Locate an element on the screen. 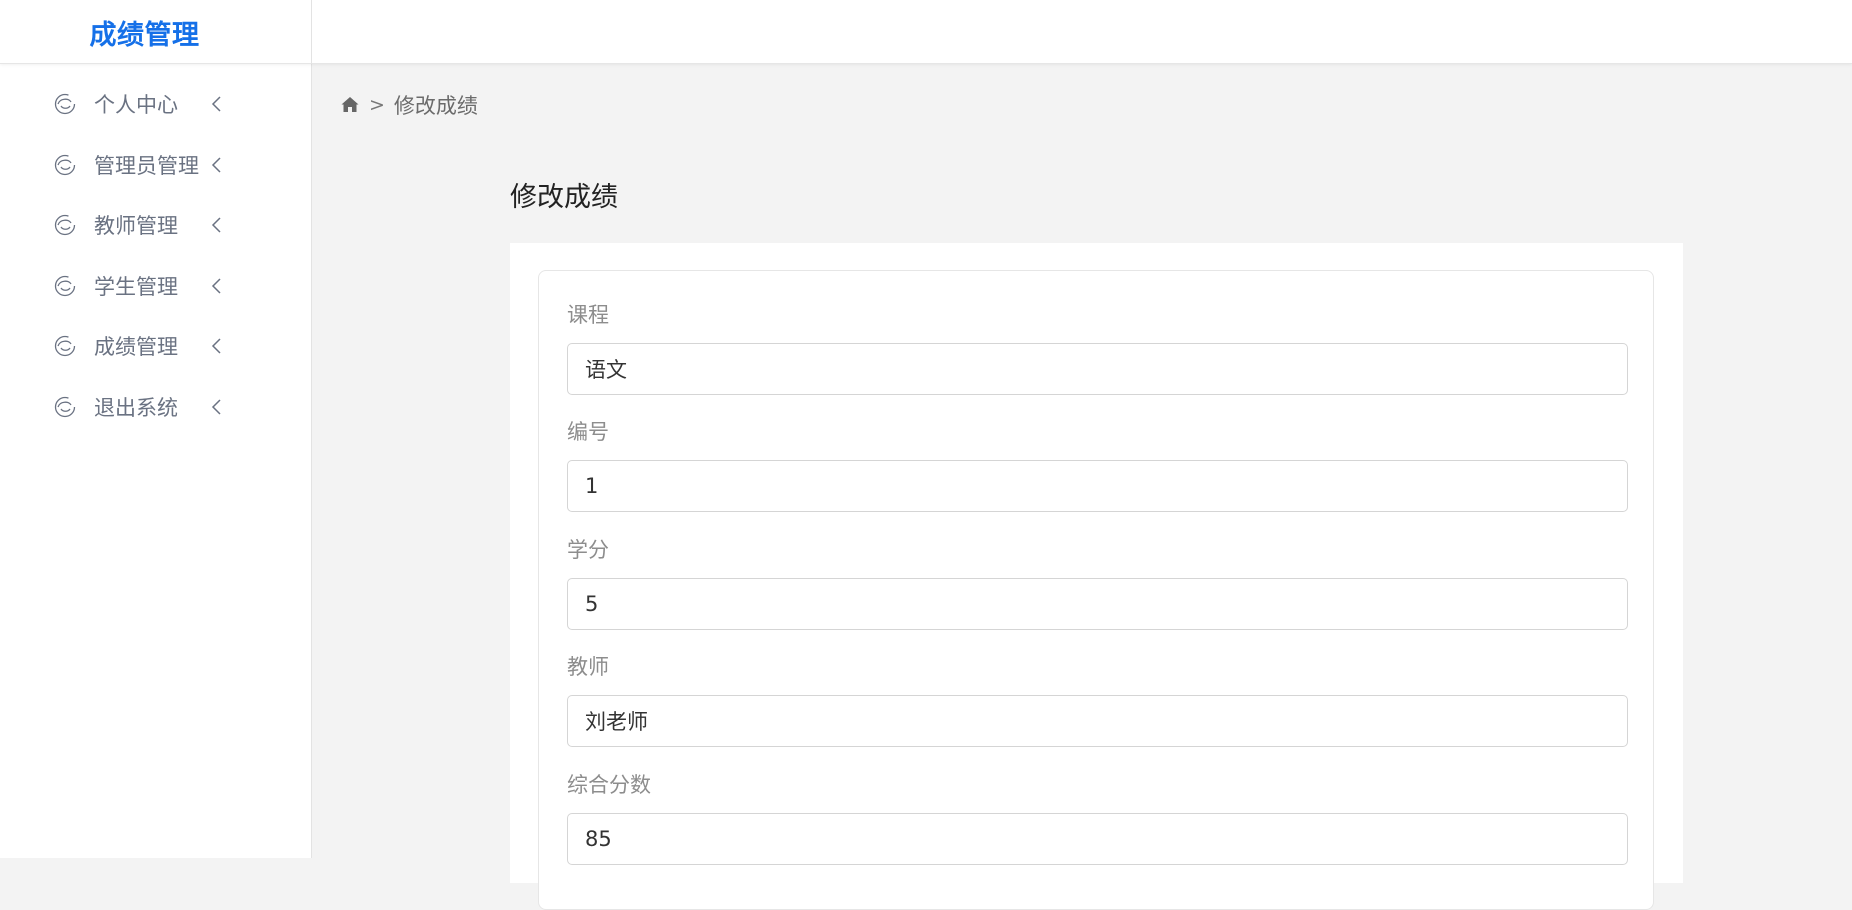  number-field: 编号 is located at coordinates (1097, 464).